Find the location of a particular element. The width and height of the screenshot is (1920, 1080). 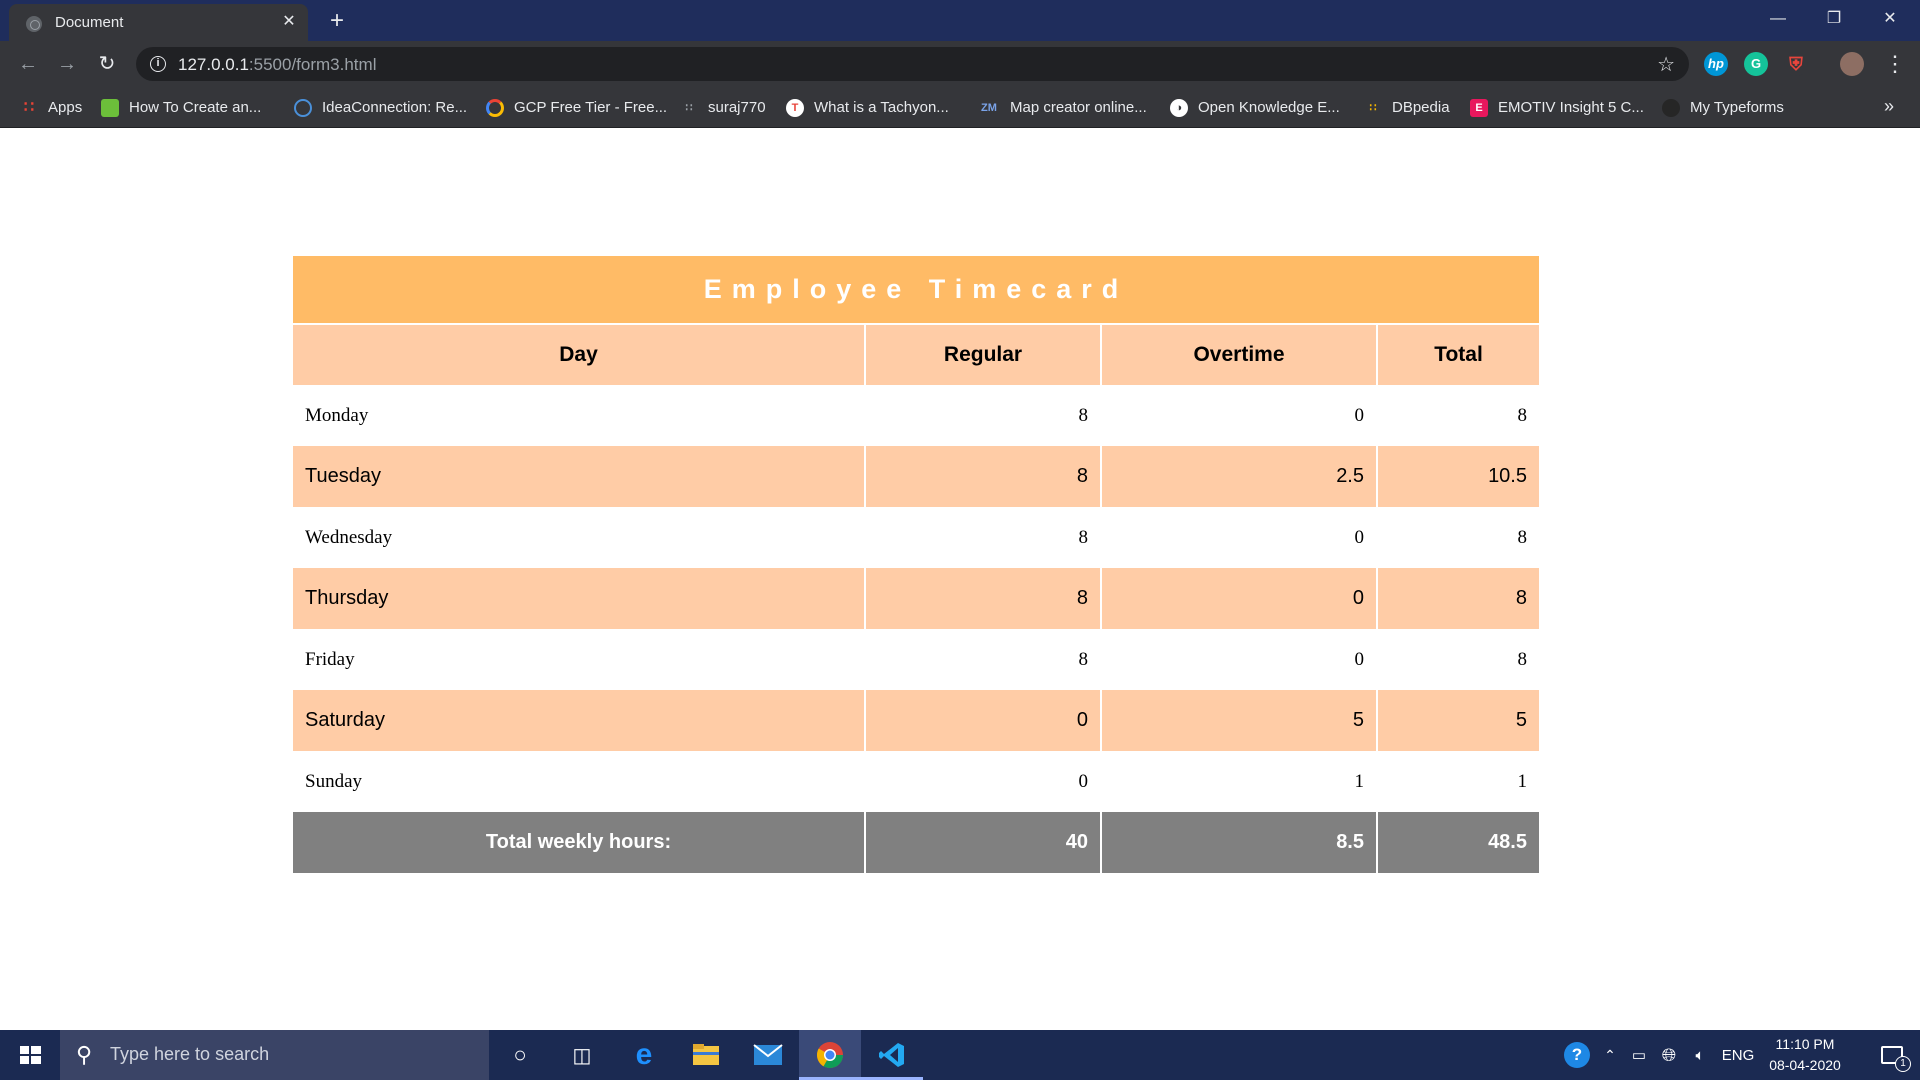

close-tab-icon: ✕ is located at coordinates (289, 22).